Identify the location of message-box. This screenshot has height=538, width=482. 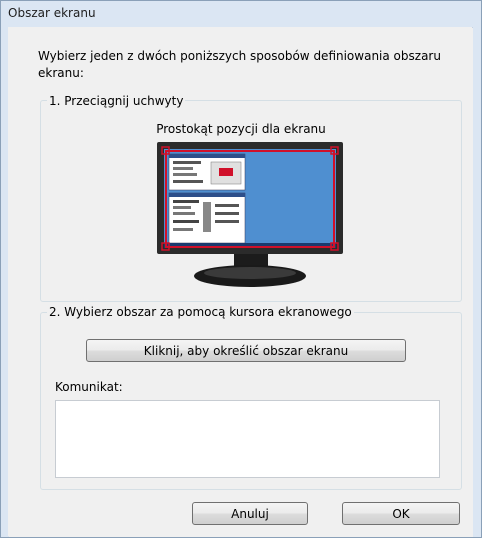
(247, 439).